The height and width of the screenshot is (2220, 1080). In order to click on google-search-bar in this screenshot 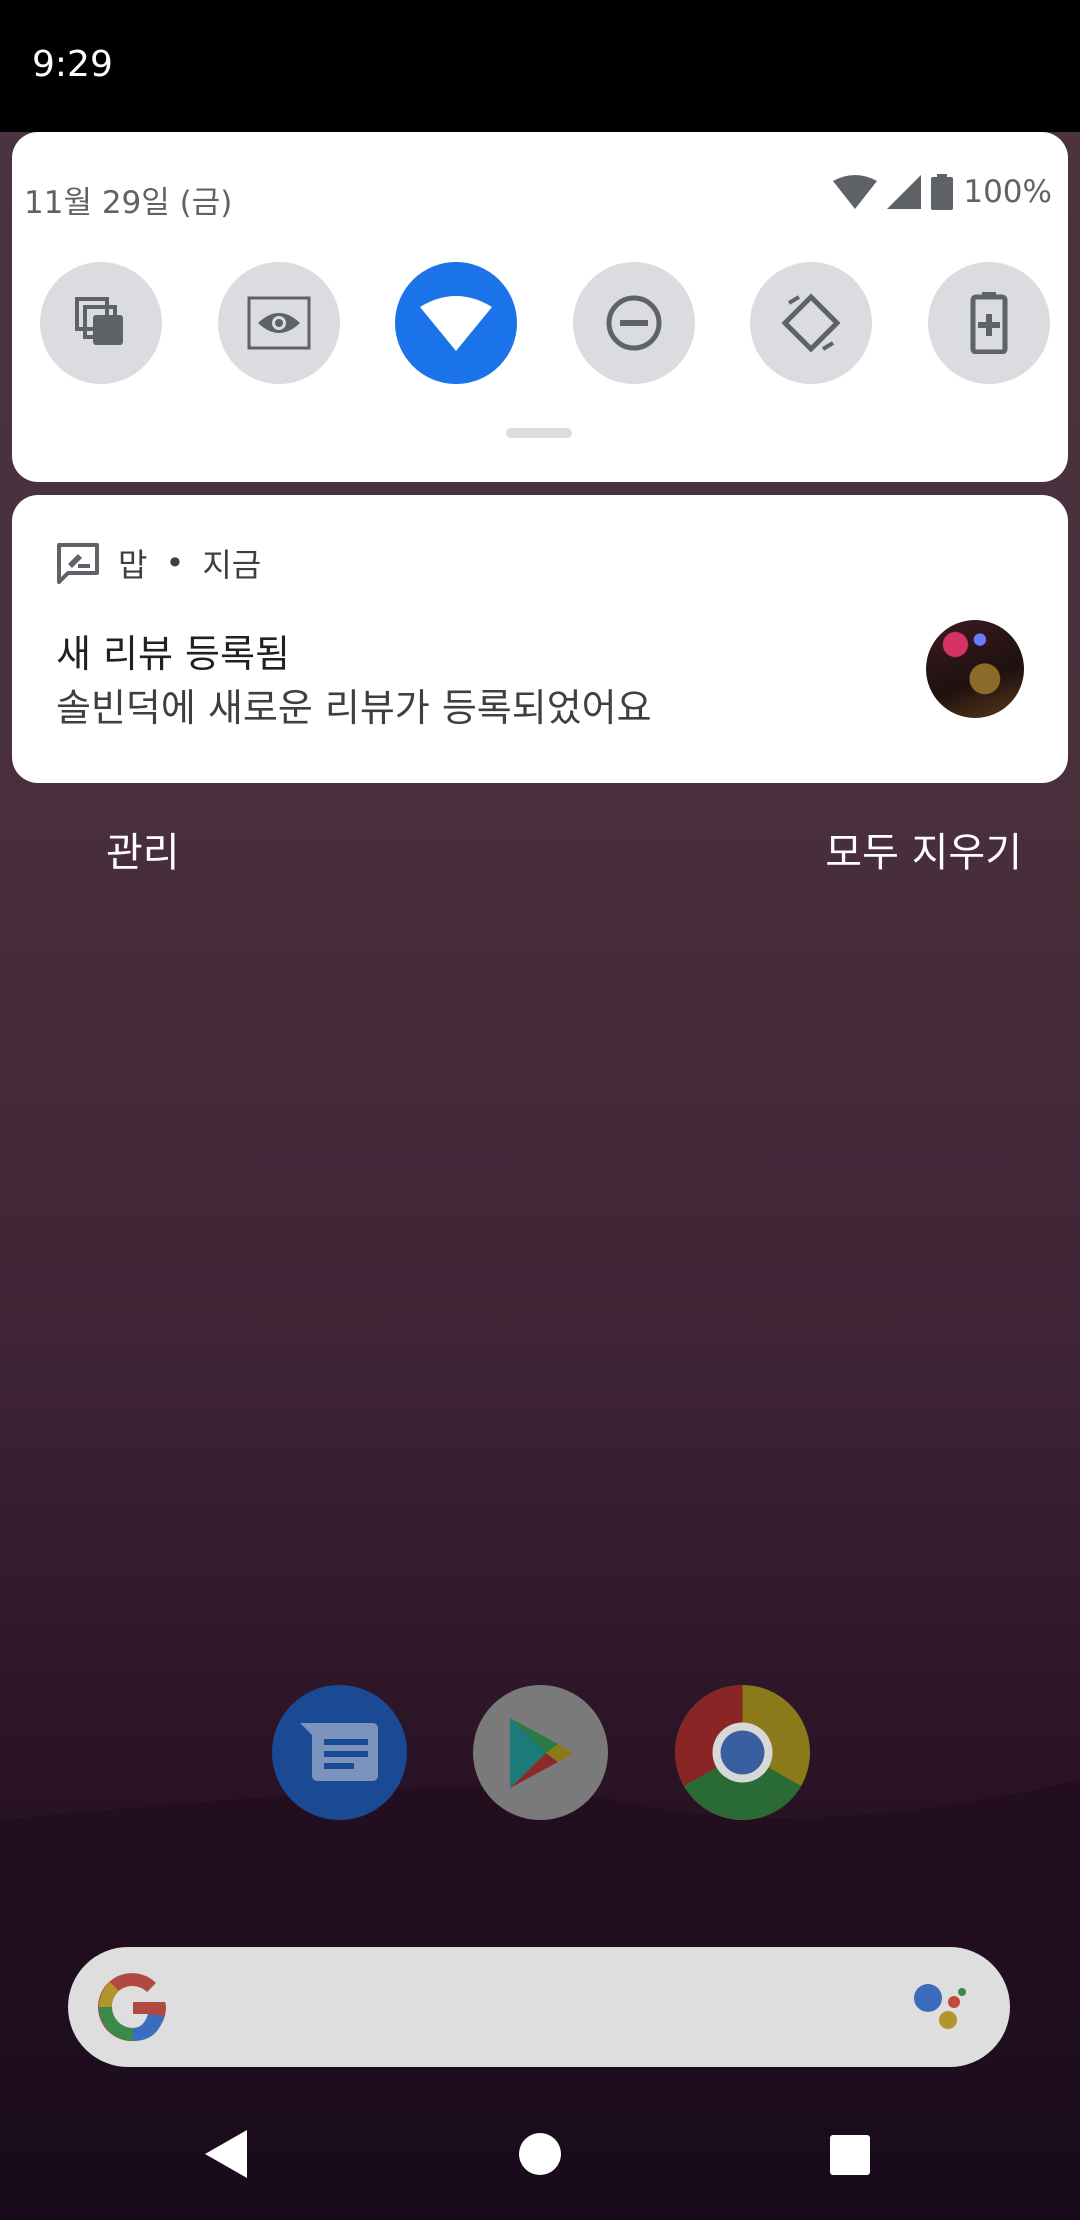, I will do `click(539, 2007)`.